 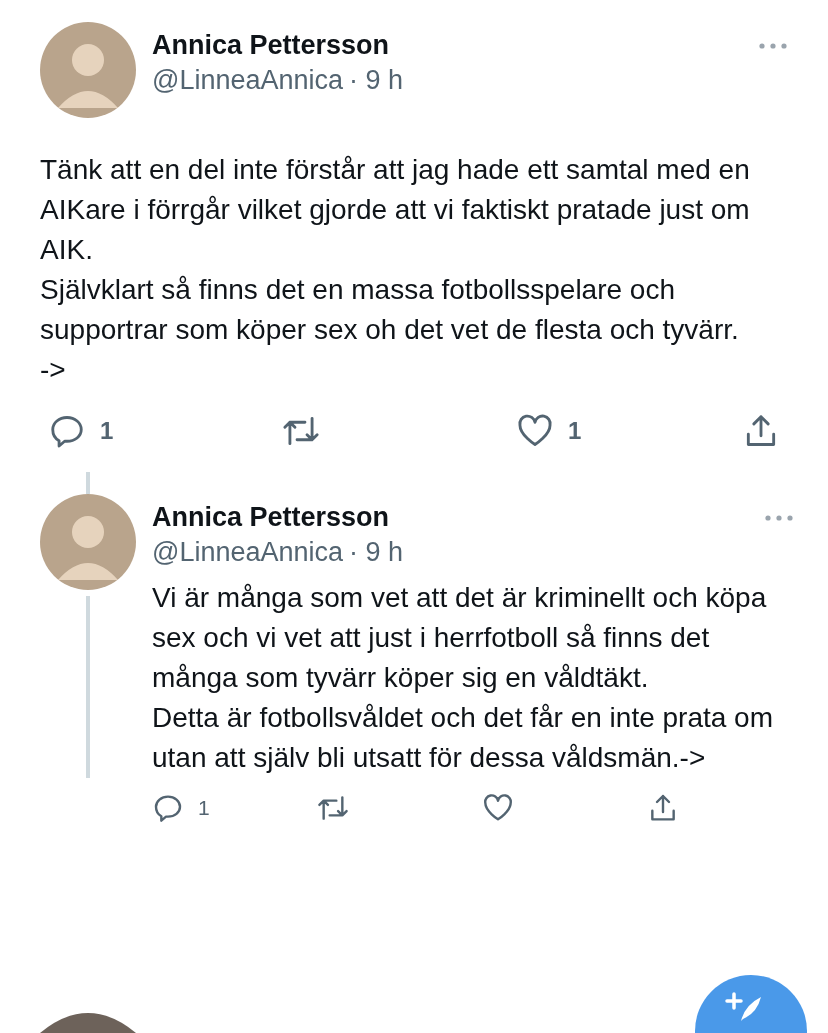 I want to click on tweet-text: Tänk att en del inte förstår att jag hade ett samtal med en AIKare i förrgår vilket gjorde att vi faktiskt pratade just om AIK., so click(x=395, y=210).